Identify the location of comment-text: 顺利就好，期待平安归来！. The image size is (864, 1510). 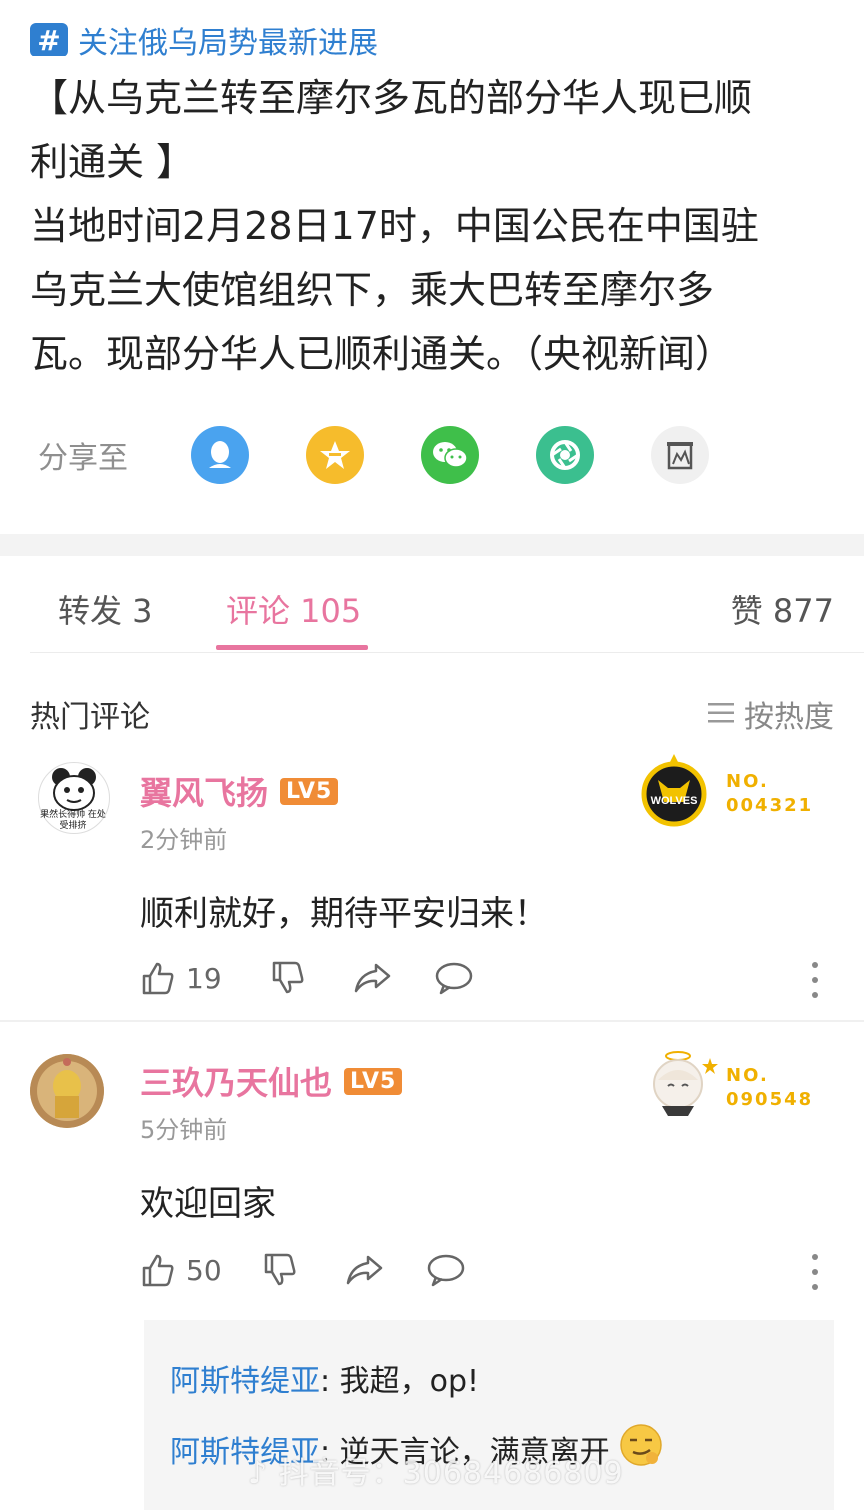
(344, 914).